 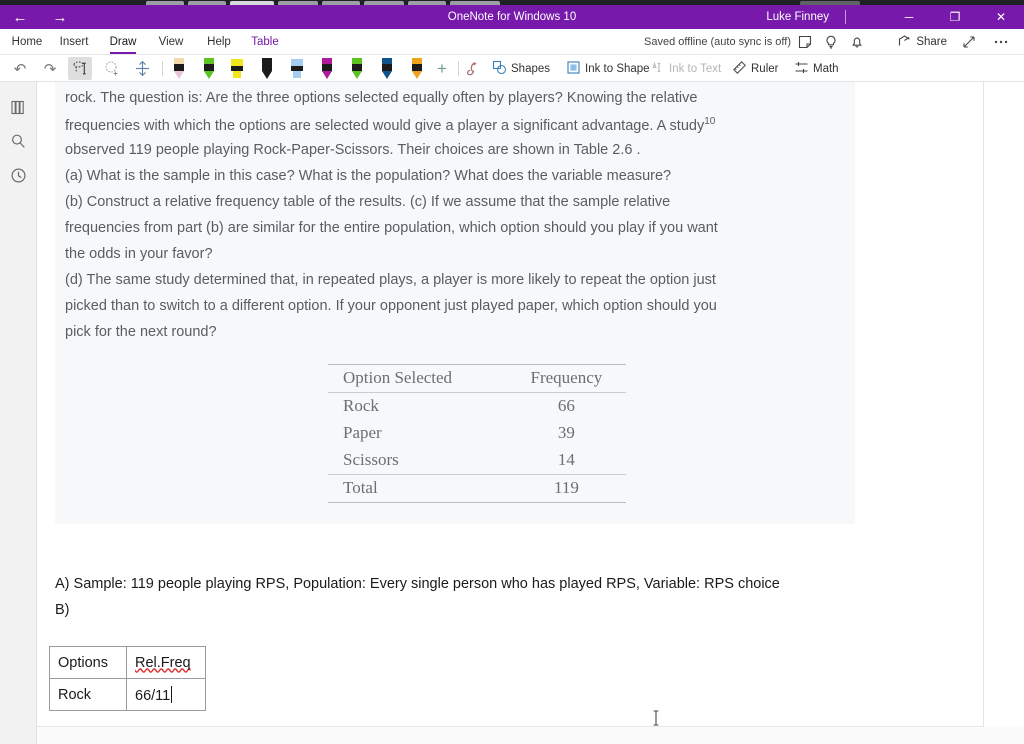 I want to click on table-row: Rock 66/11, so click(x=127, y=694).